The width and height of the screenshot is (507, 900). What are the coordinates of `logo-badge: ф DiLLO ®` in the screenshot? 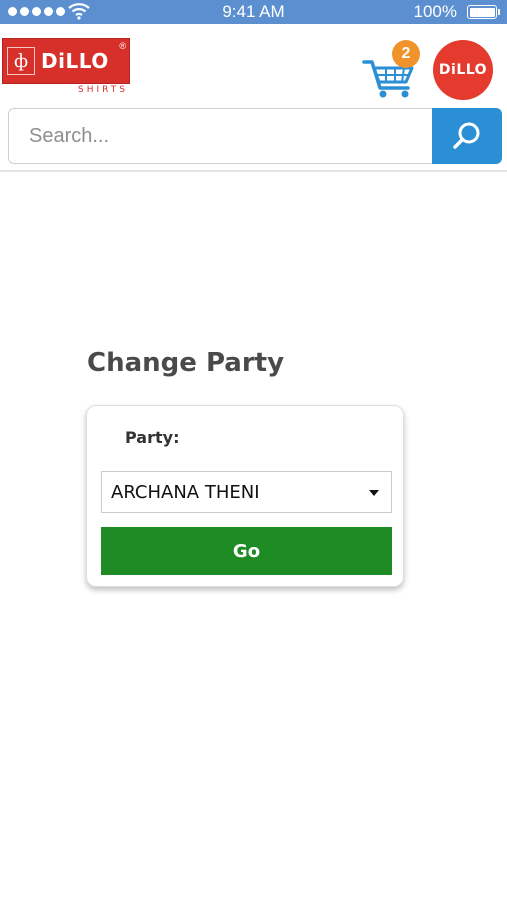 It's located at (66, 61).